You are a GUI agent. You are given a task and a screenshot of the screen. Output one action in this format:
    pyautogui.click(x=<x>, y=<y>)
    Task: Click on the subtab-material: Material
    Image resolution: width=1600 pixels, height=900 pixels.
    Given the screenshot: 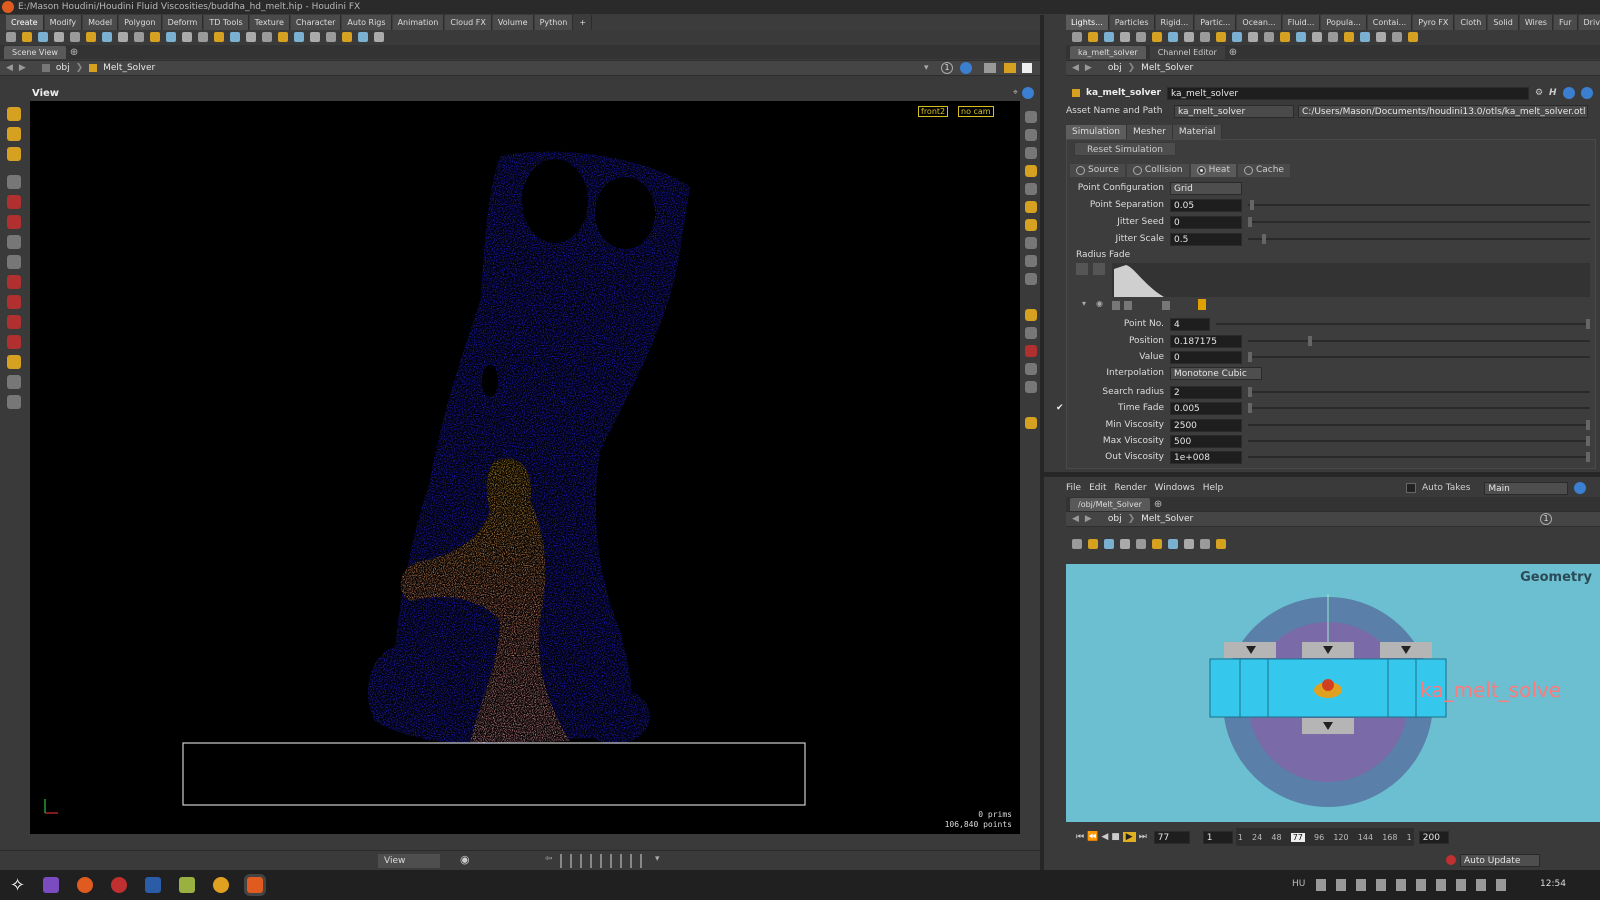 What is the action you would take?
    pyautogui.click(x=1197, y=132)
    